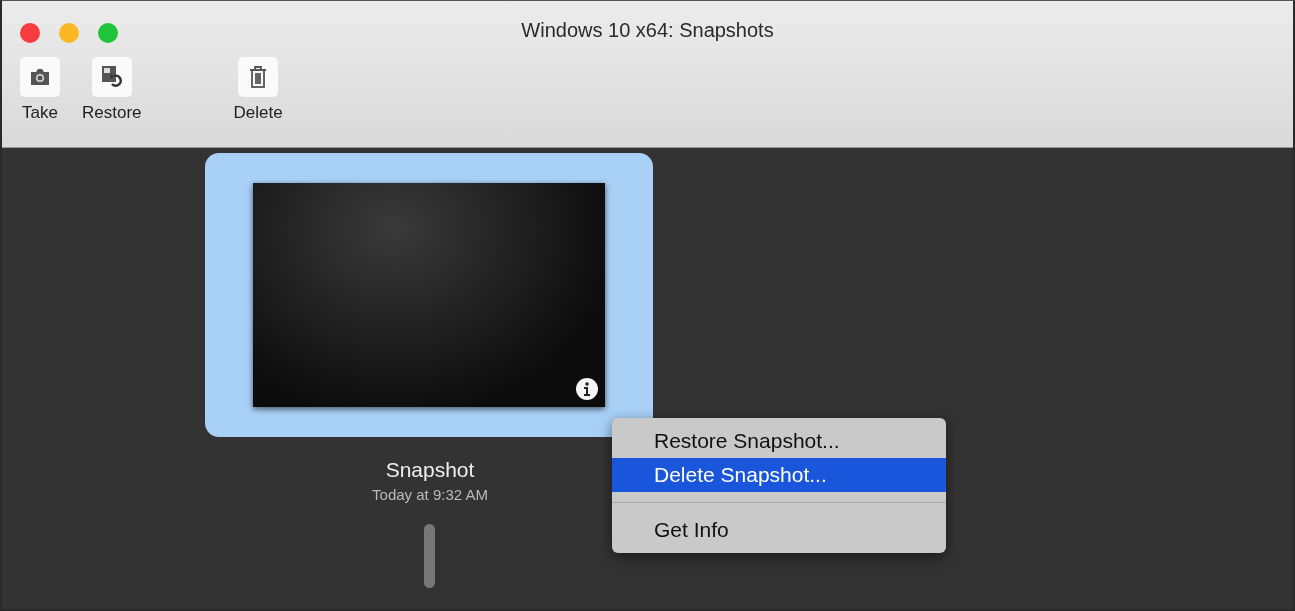 This screenshot has width=1295, height=611. Describe the element at coordinates (30, 33) in the screenshot. I see `close-button` at that location.